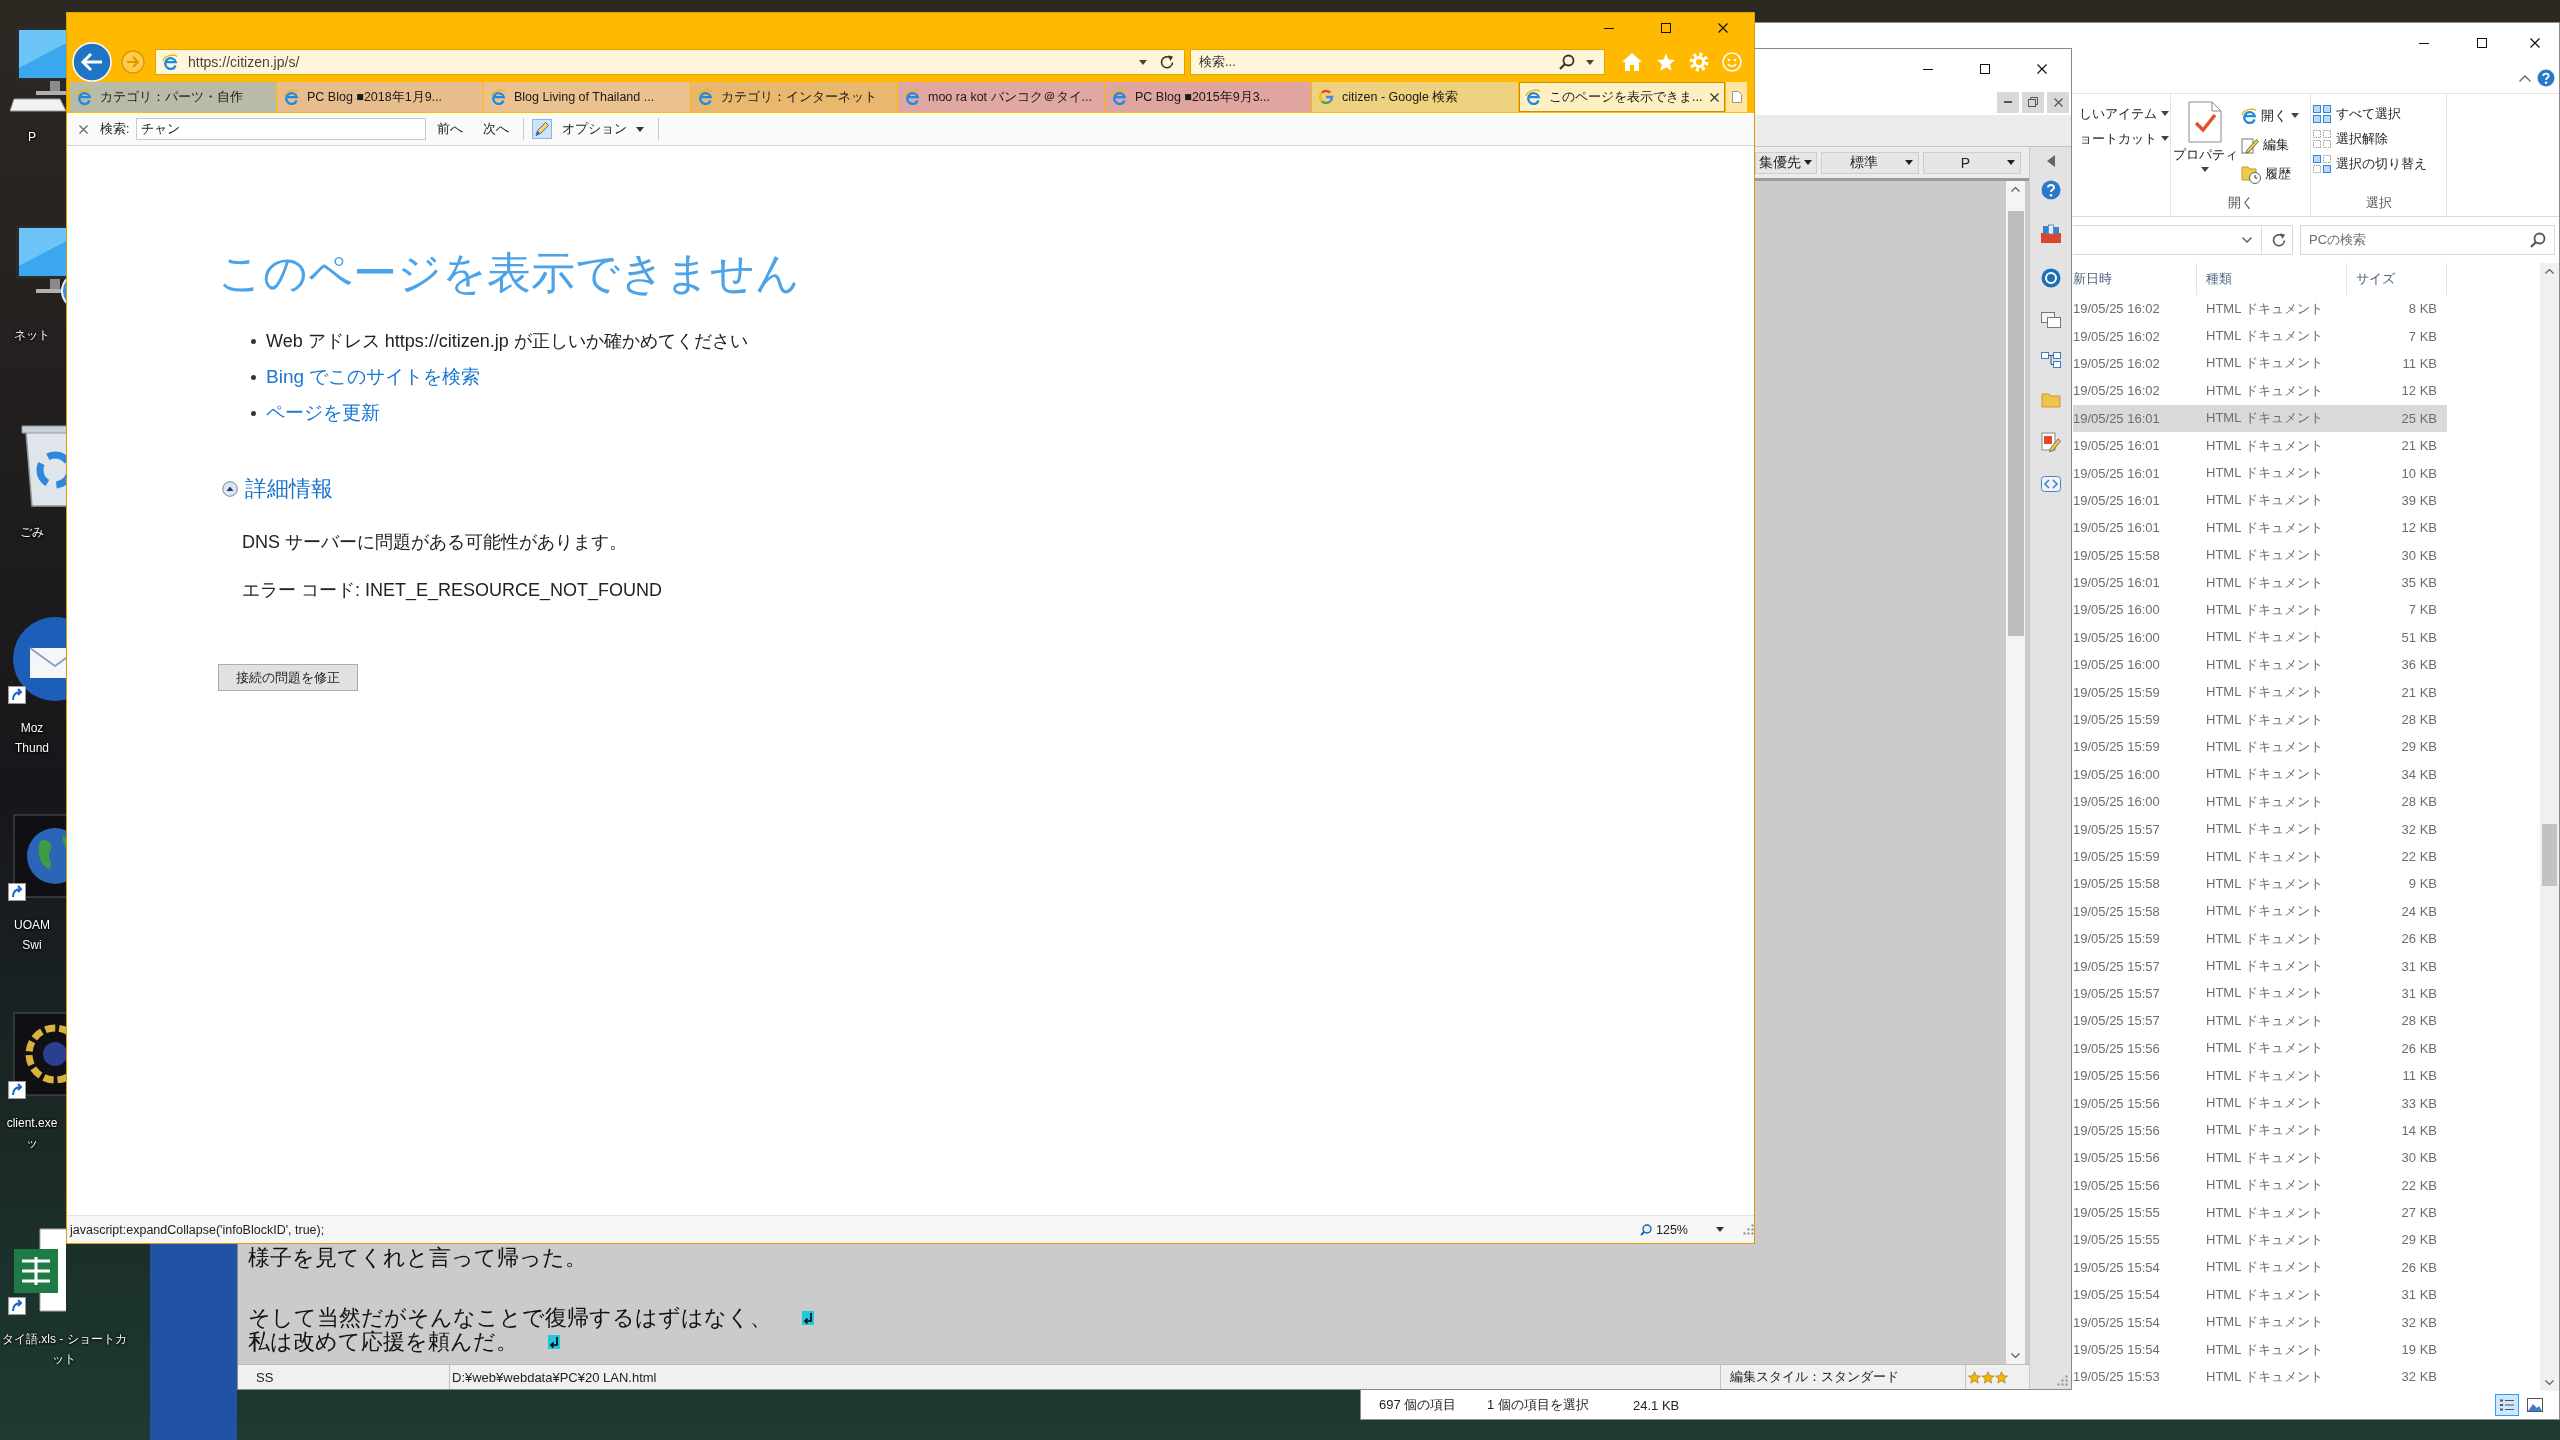 Image resolution: width=2560 pixels, height=1440 pixels. What do you see at coordinates (281, 129) in the screenshot?
I see `find-field: チャン` at bounding box center [281, 129].